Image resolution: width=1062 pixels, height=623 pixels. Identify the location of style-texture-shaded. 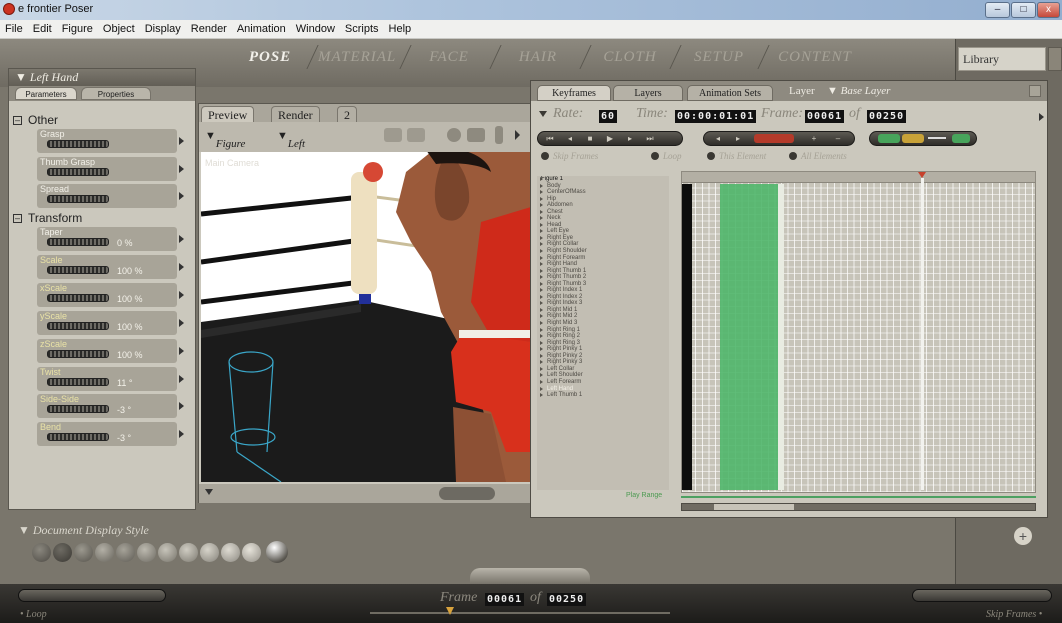
(277, 552).